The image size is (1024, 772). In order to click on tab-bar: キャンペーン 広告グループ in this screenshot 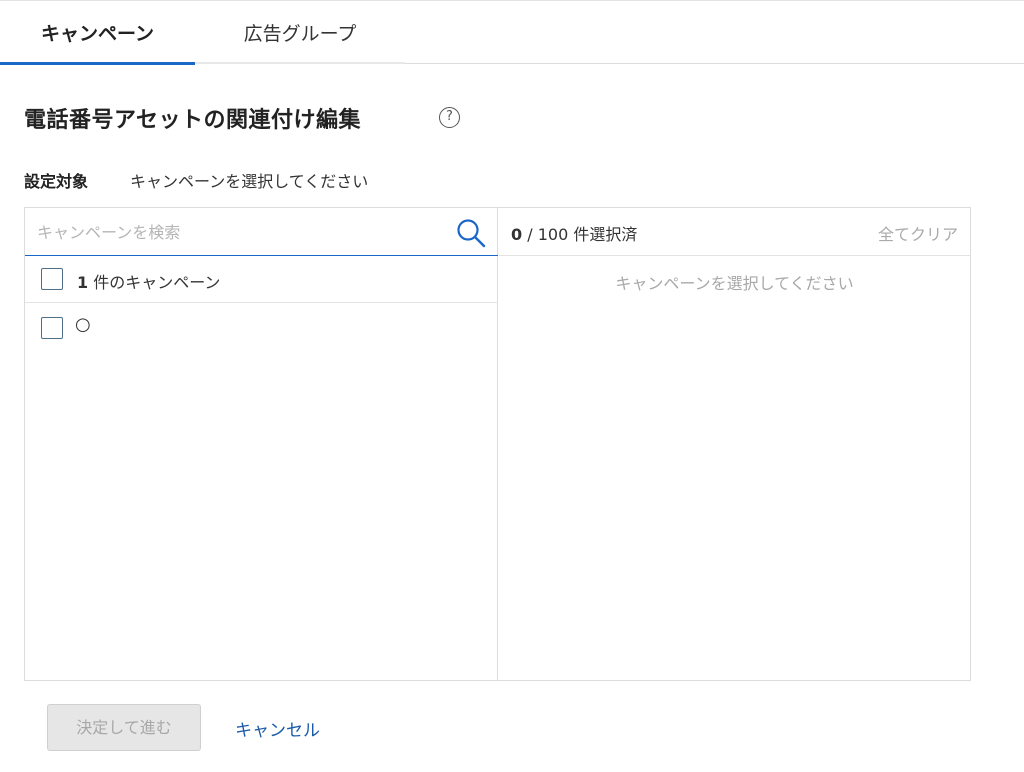, I will do `click(512, 32)`.